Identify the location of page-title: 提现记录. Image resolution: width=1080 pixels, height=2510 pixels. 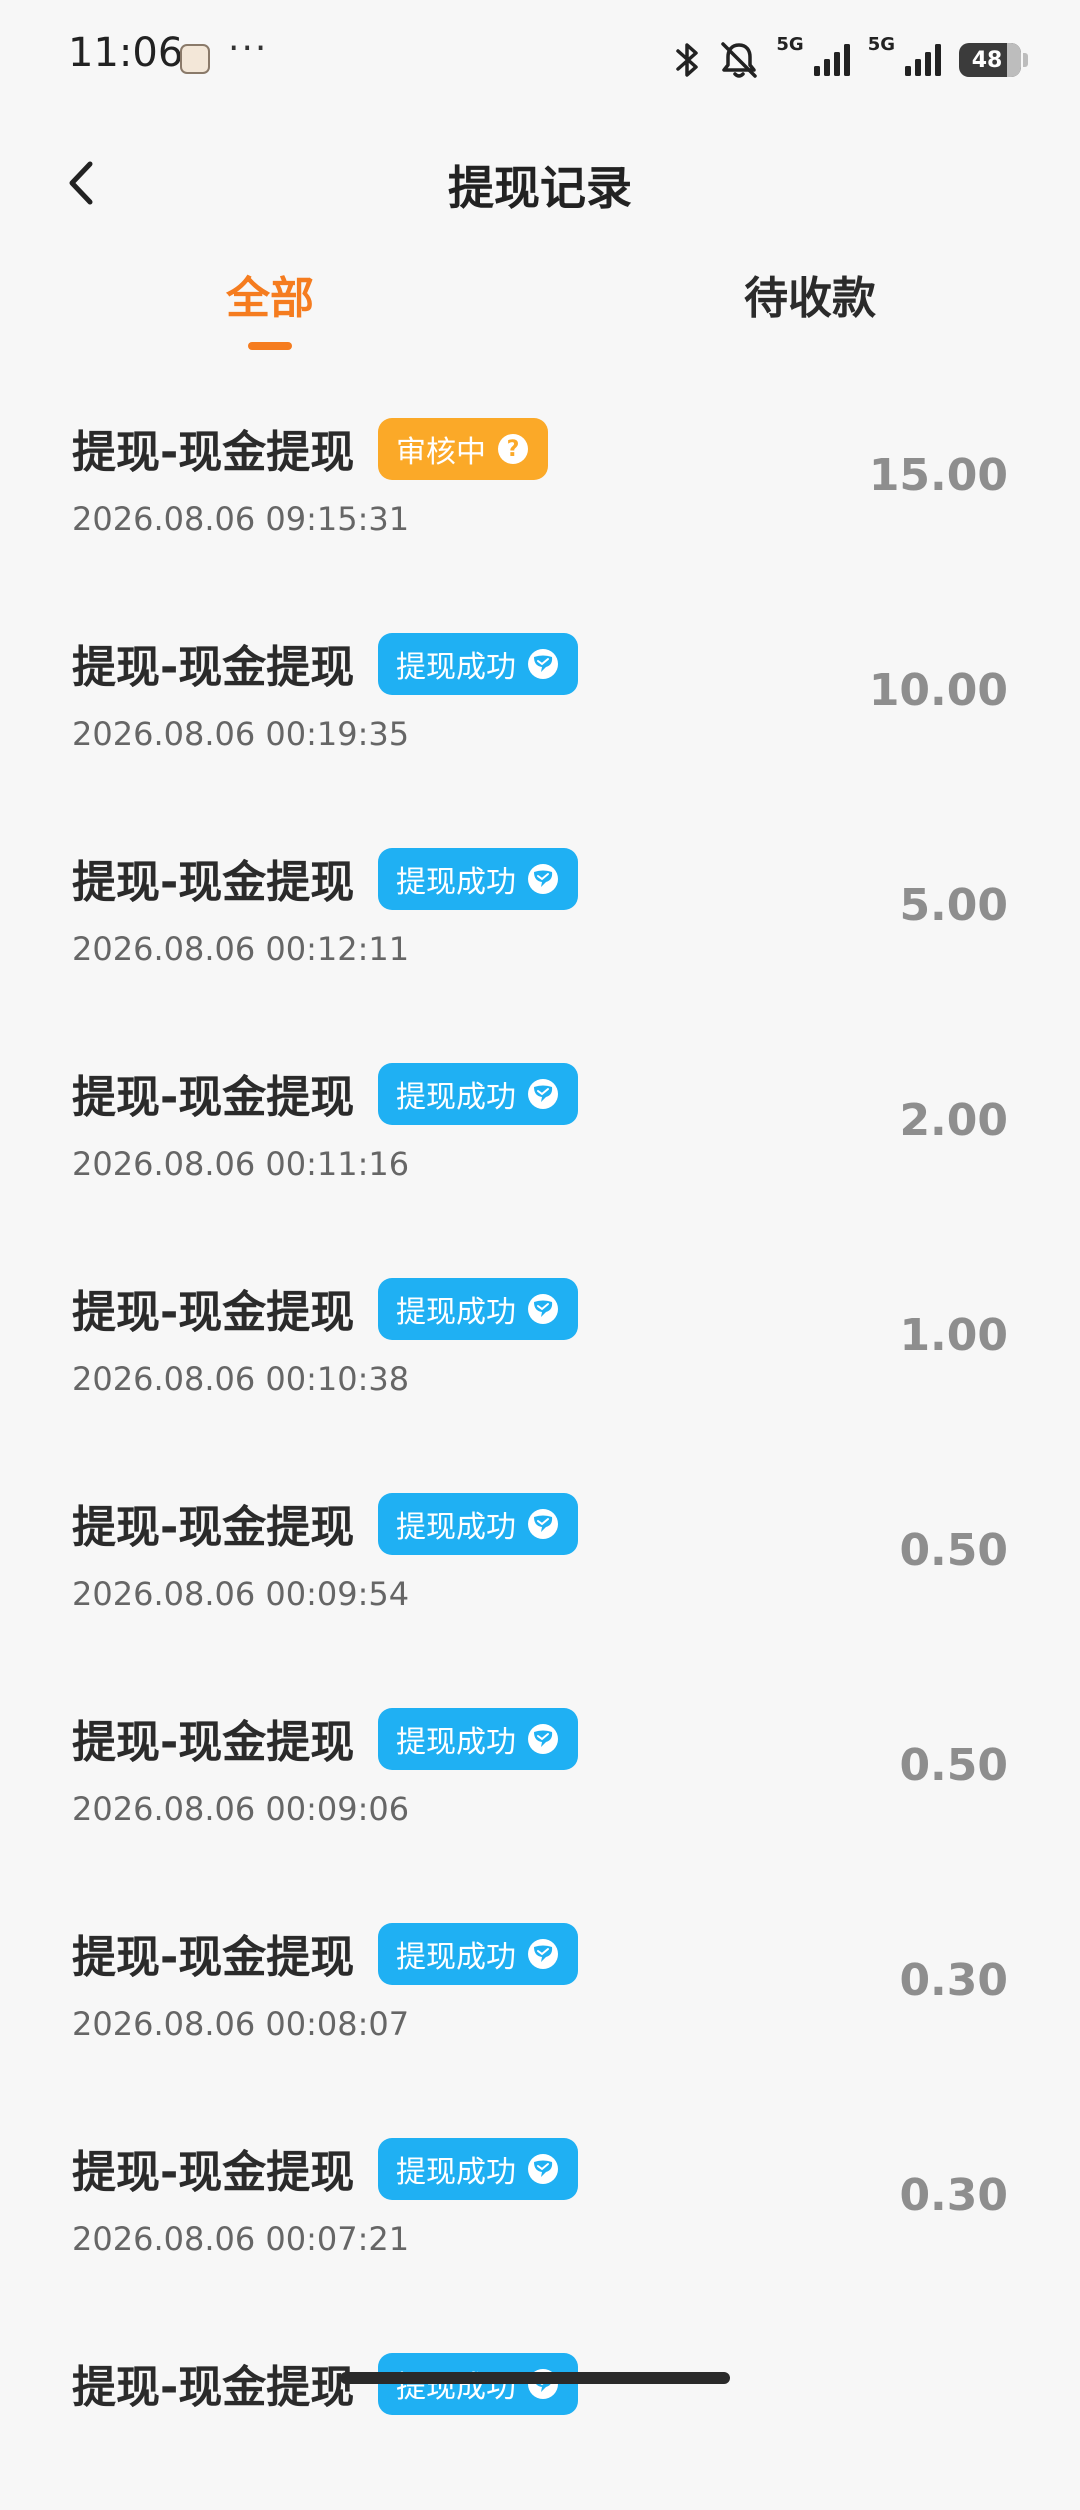
(540, 188).